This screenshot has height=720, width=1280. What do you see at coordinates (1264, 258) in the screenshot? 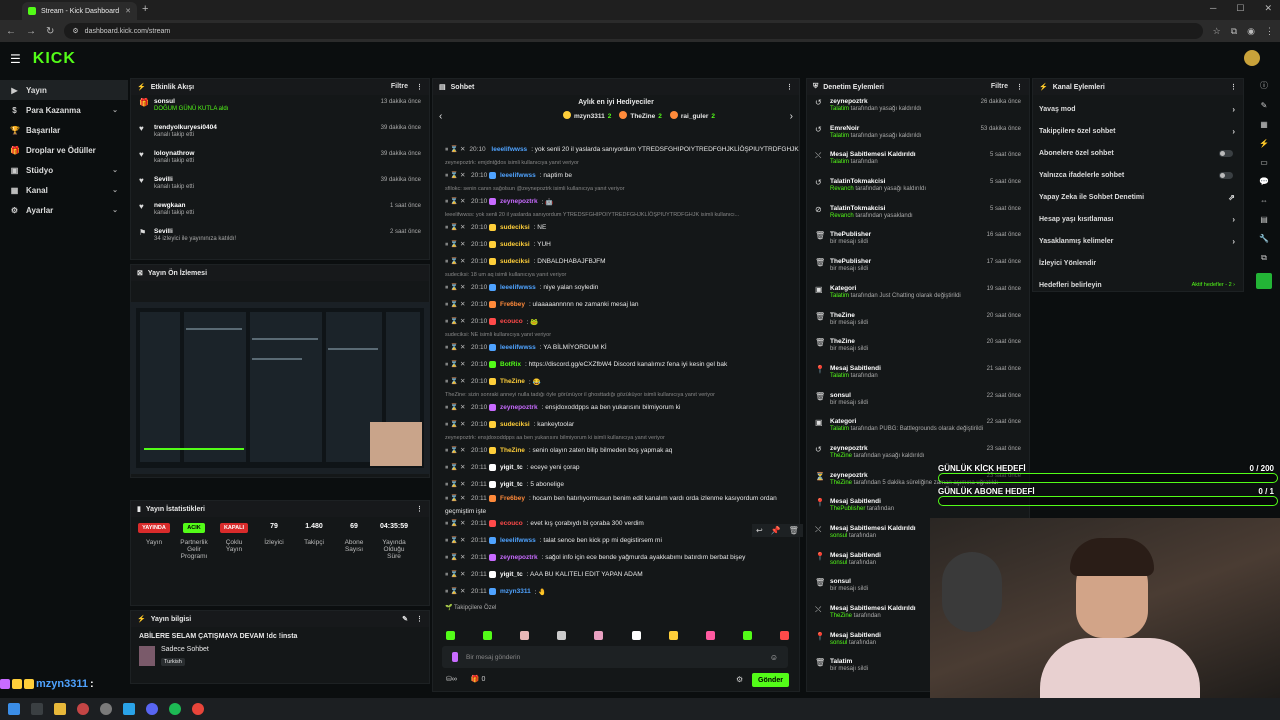
I see `puzzle-icon: ⧉` at bounding box center [1264, 258].